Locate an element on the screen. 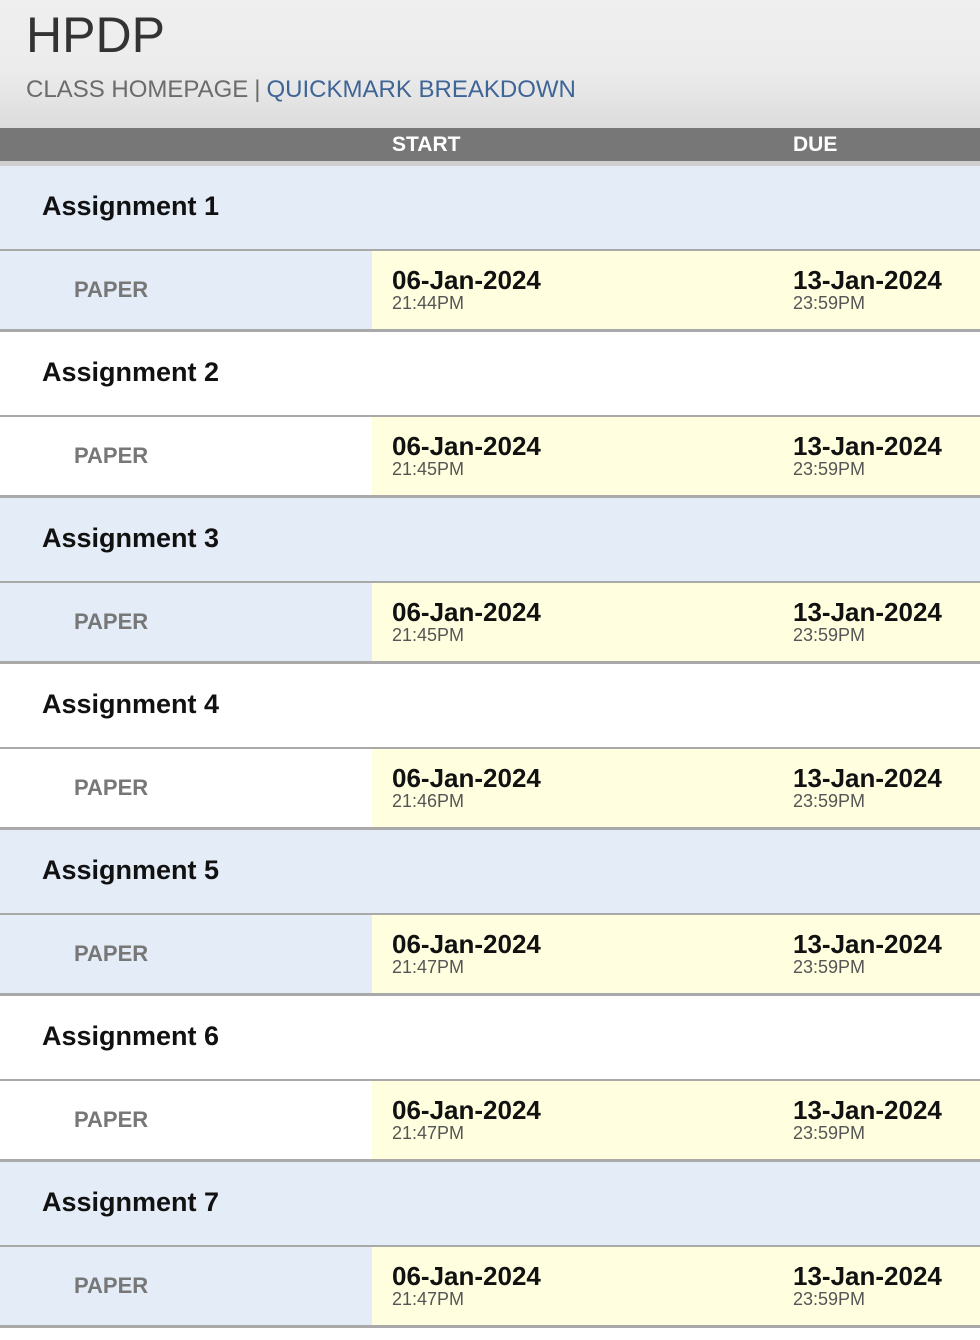 The width and height of the screenshot is (980, 1340). assignment-title: Assignment 3 is located at coordinates (130, 538).